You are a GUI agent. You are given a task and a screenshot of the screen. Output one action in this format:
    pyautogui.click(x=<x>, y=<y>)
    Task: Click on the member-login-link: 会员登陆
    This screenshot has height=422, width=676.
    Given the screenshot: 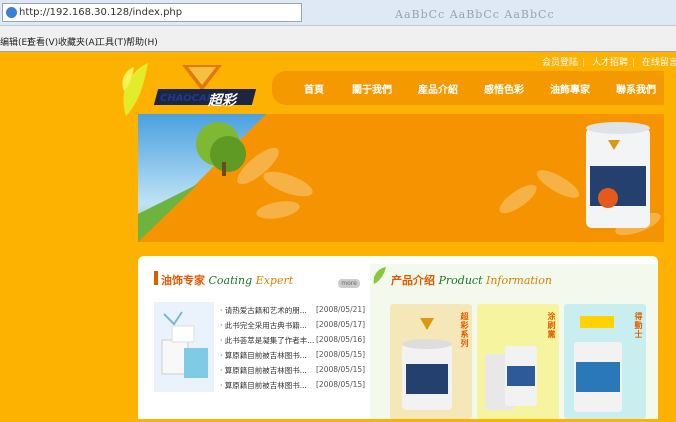 What is the action you would take?
    pyautogui.click(x=560, y=63)
    